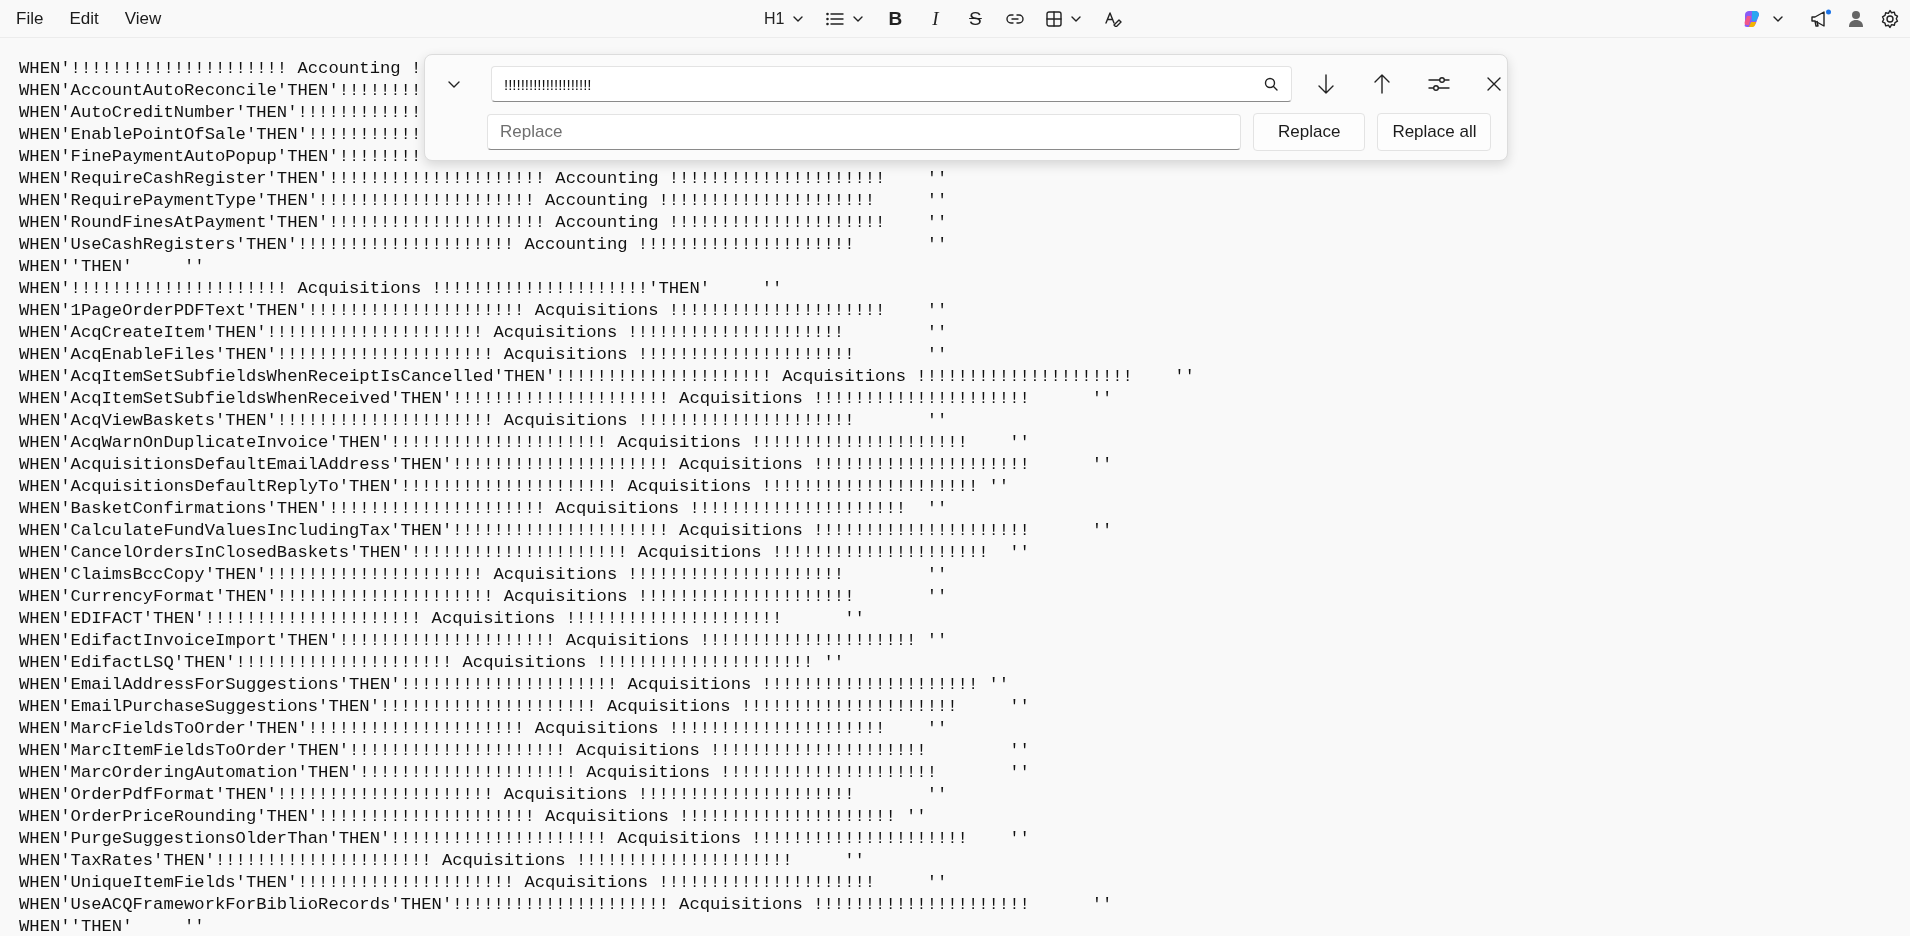 The height and width of the screenshot is (936, 1910). I want to click on text-line: WHEN'AcqCreateItem'THEN'!!!!!!!!!!!!!!!!!!!!! Acquisitions !!!!!!!!!!!!!!!!!!!!! '', so click(483, 333).